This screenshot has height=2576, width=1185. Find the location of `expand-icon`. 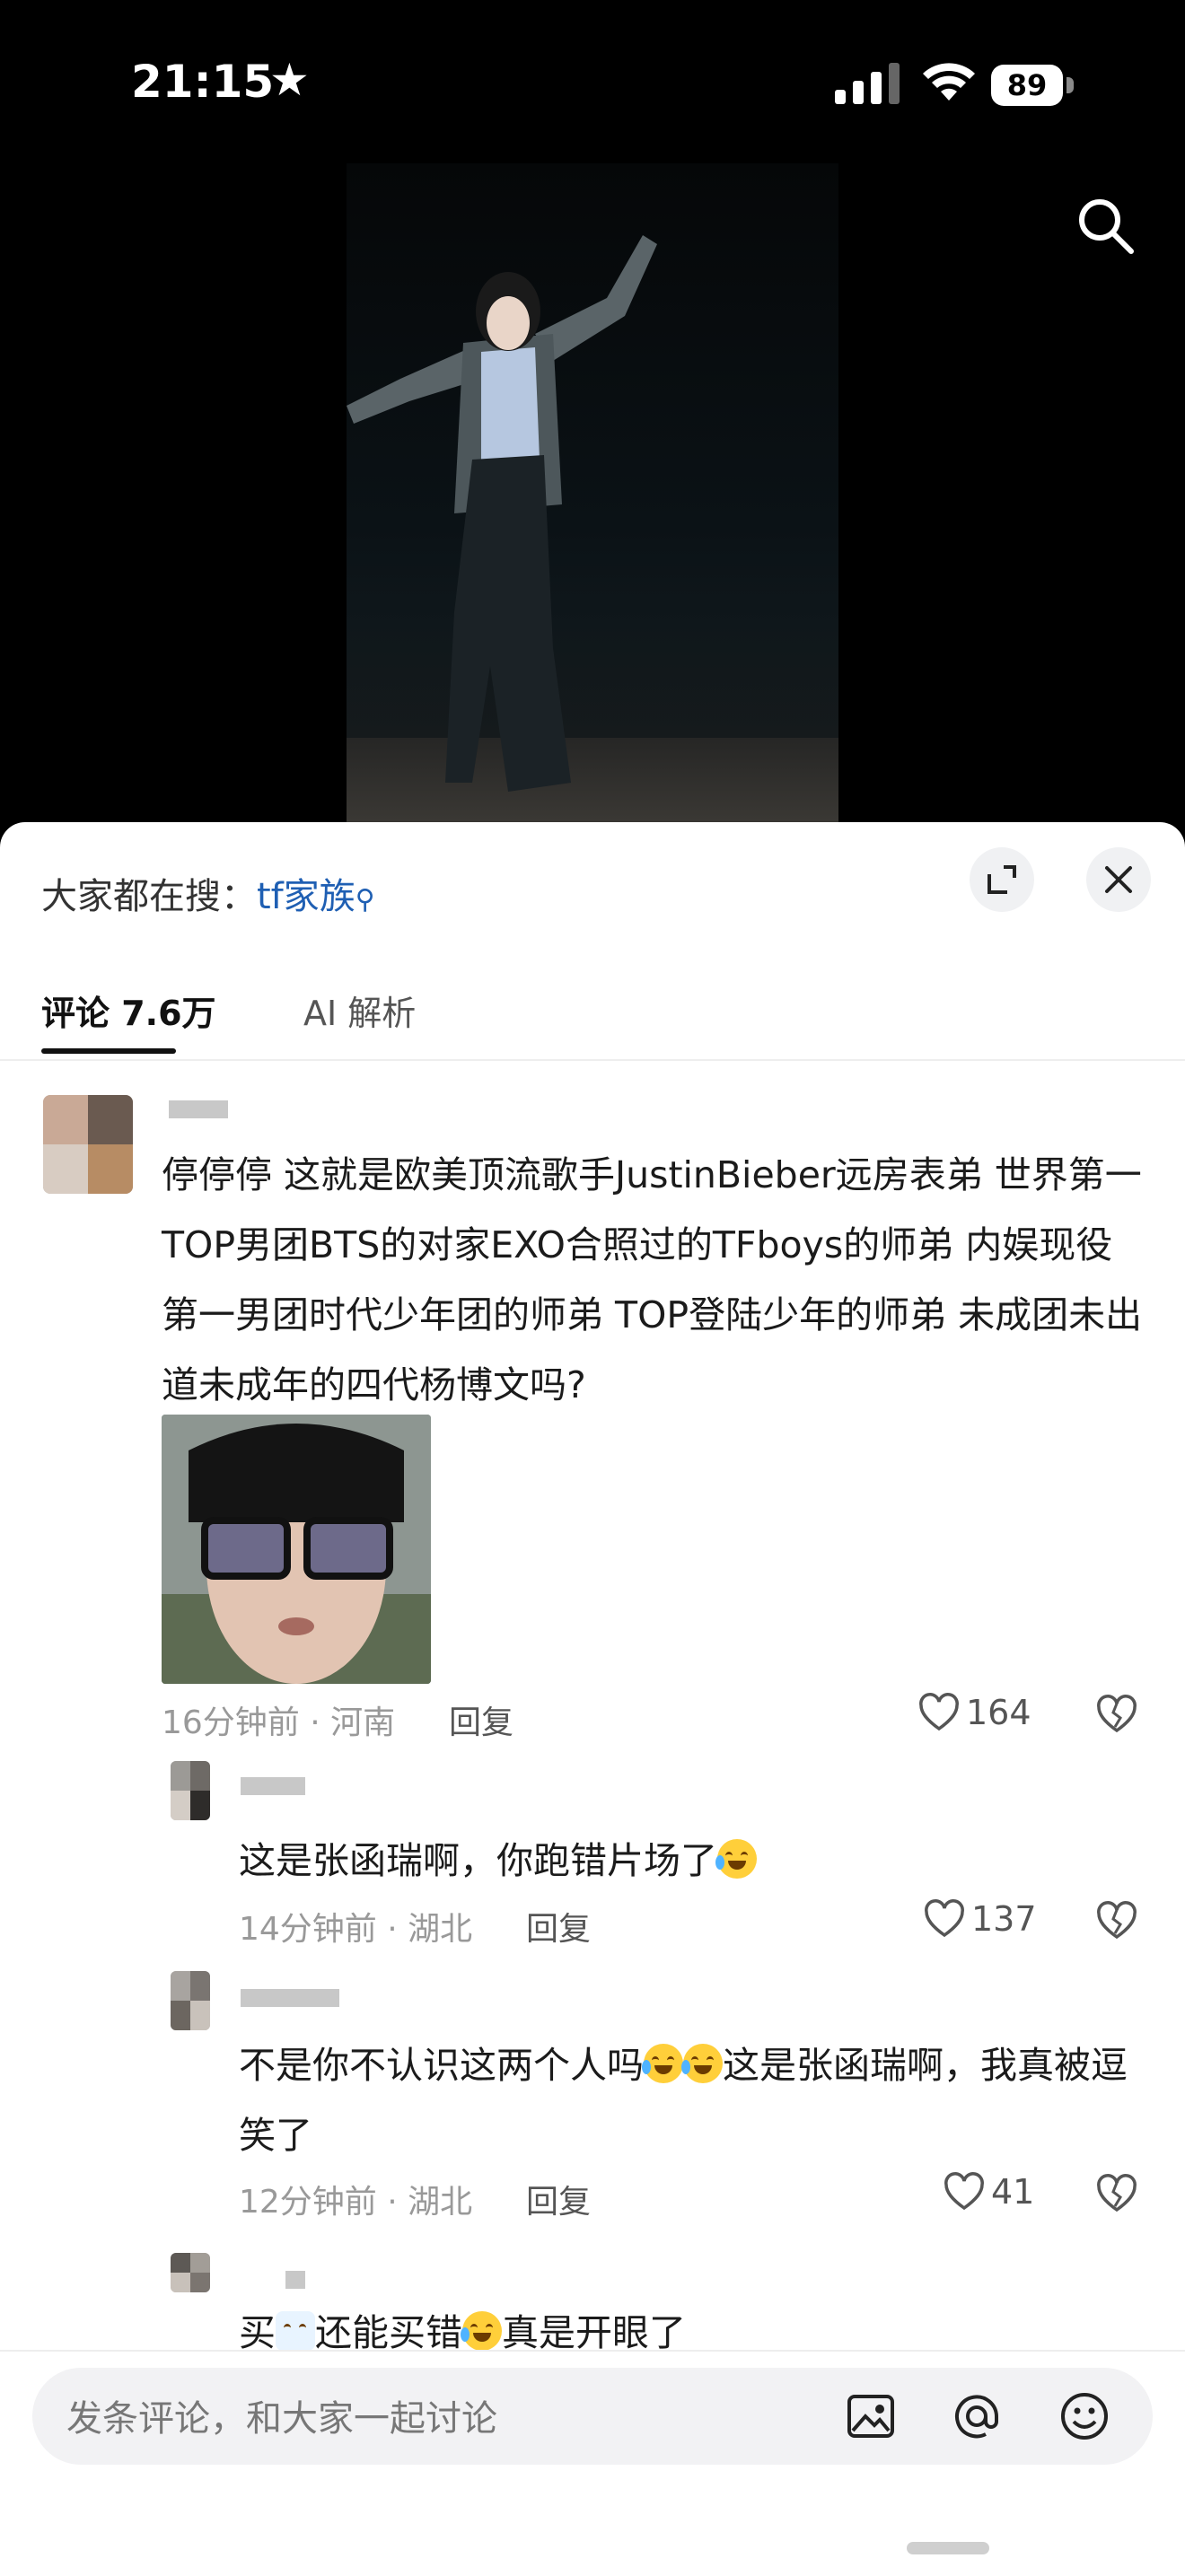

expand-icon is located at coordinates (1002, 879).